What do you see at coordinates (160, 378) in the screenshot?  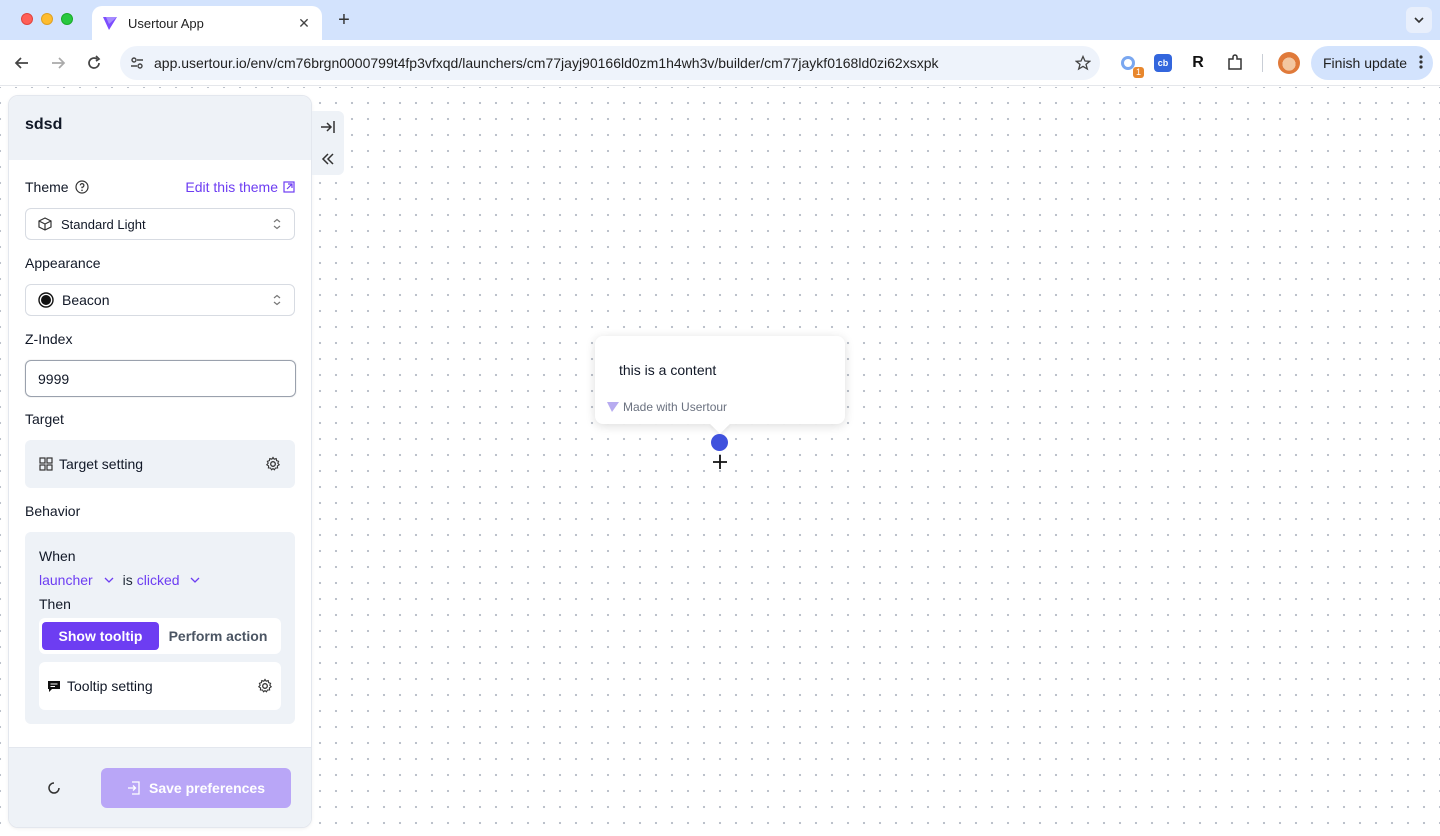 I see `zindex-input` at bounding box center [160, 378].